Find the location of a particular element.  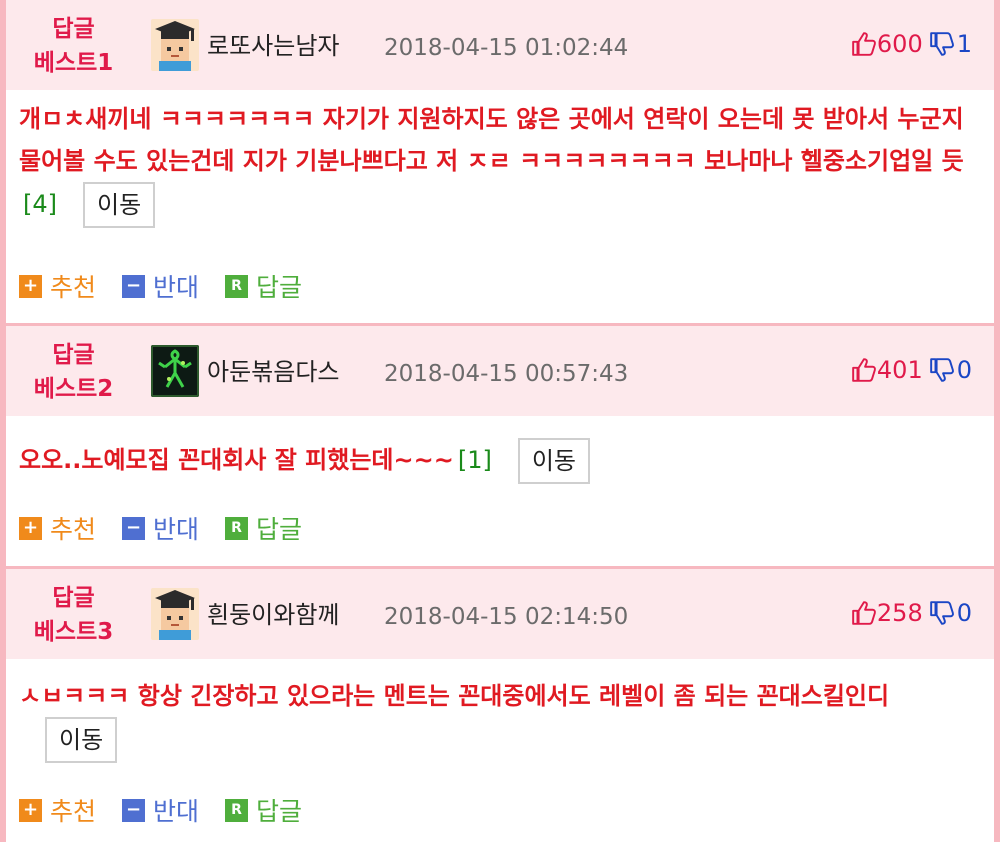

best-badge: 답글 베스트1 is located at coordinates (73, 46).